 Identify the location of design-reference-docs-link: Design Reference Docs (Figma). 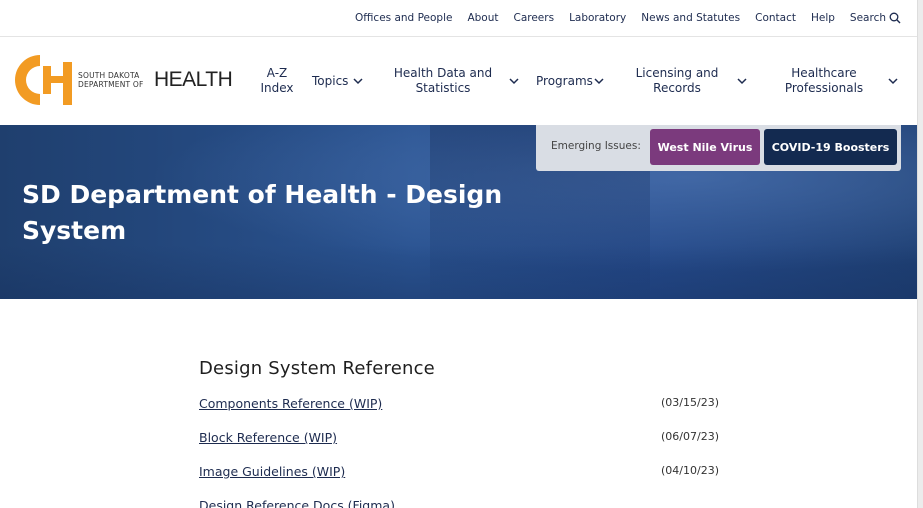
(297, 503).